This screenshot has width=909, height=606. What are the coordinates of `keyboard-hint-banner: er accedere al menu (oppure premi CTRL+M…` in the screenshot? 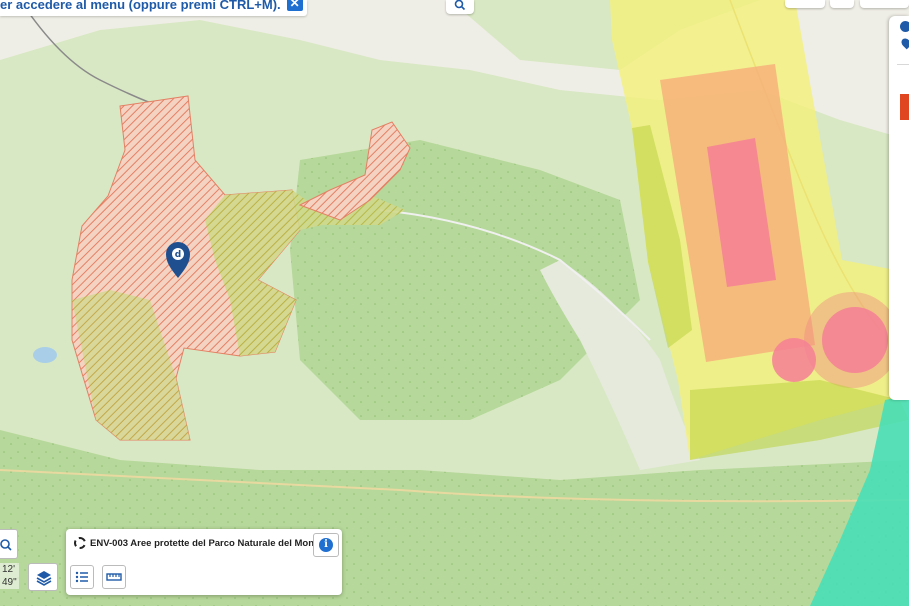 It's located at (153, 8).